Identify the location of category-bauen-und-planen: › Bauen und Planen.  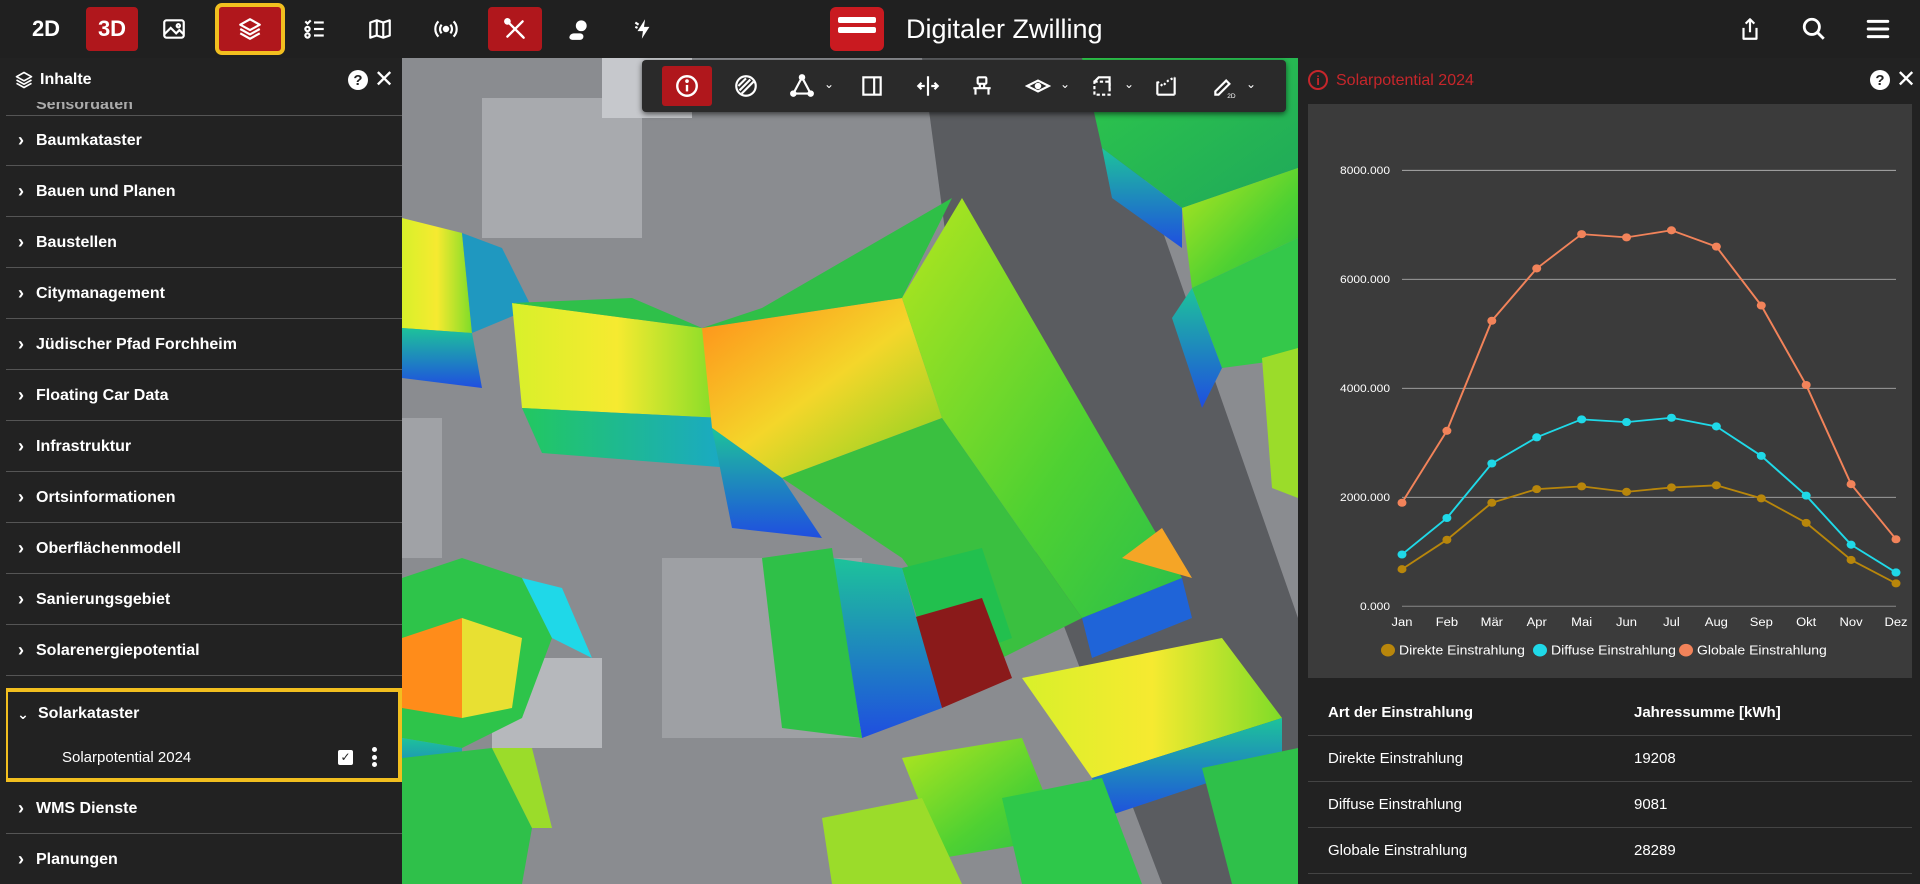
(204, 192).